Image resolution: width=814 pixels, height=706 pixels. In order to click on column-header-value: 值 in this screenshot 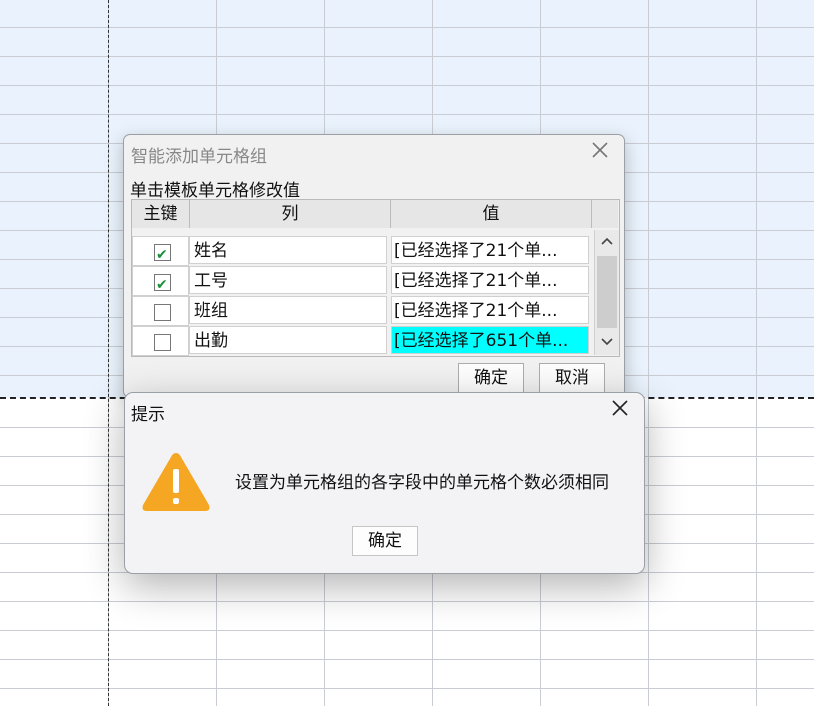, I will do `click(491, 214)`.